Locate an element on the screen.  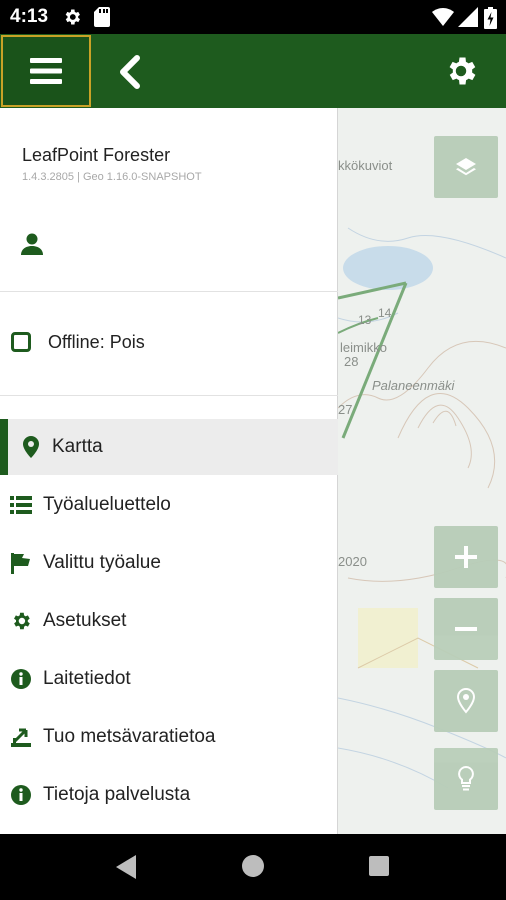
location-pin-icon is located at coordinates (466, 701).